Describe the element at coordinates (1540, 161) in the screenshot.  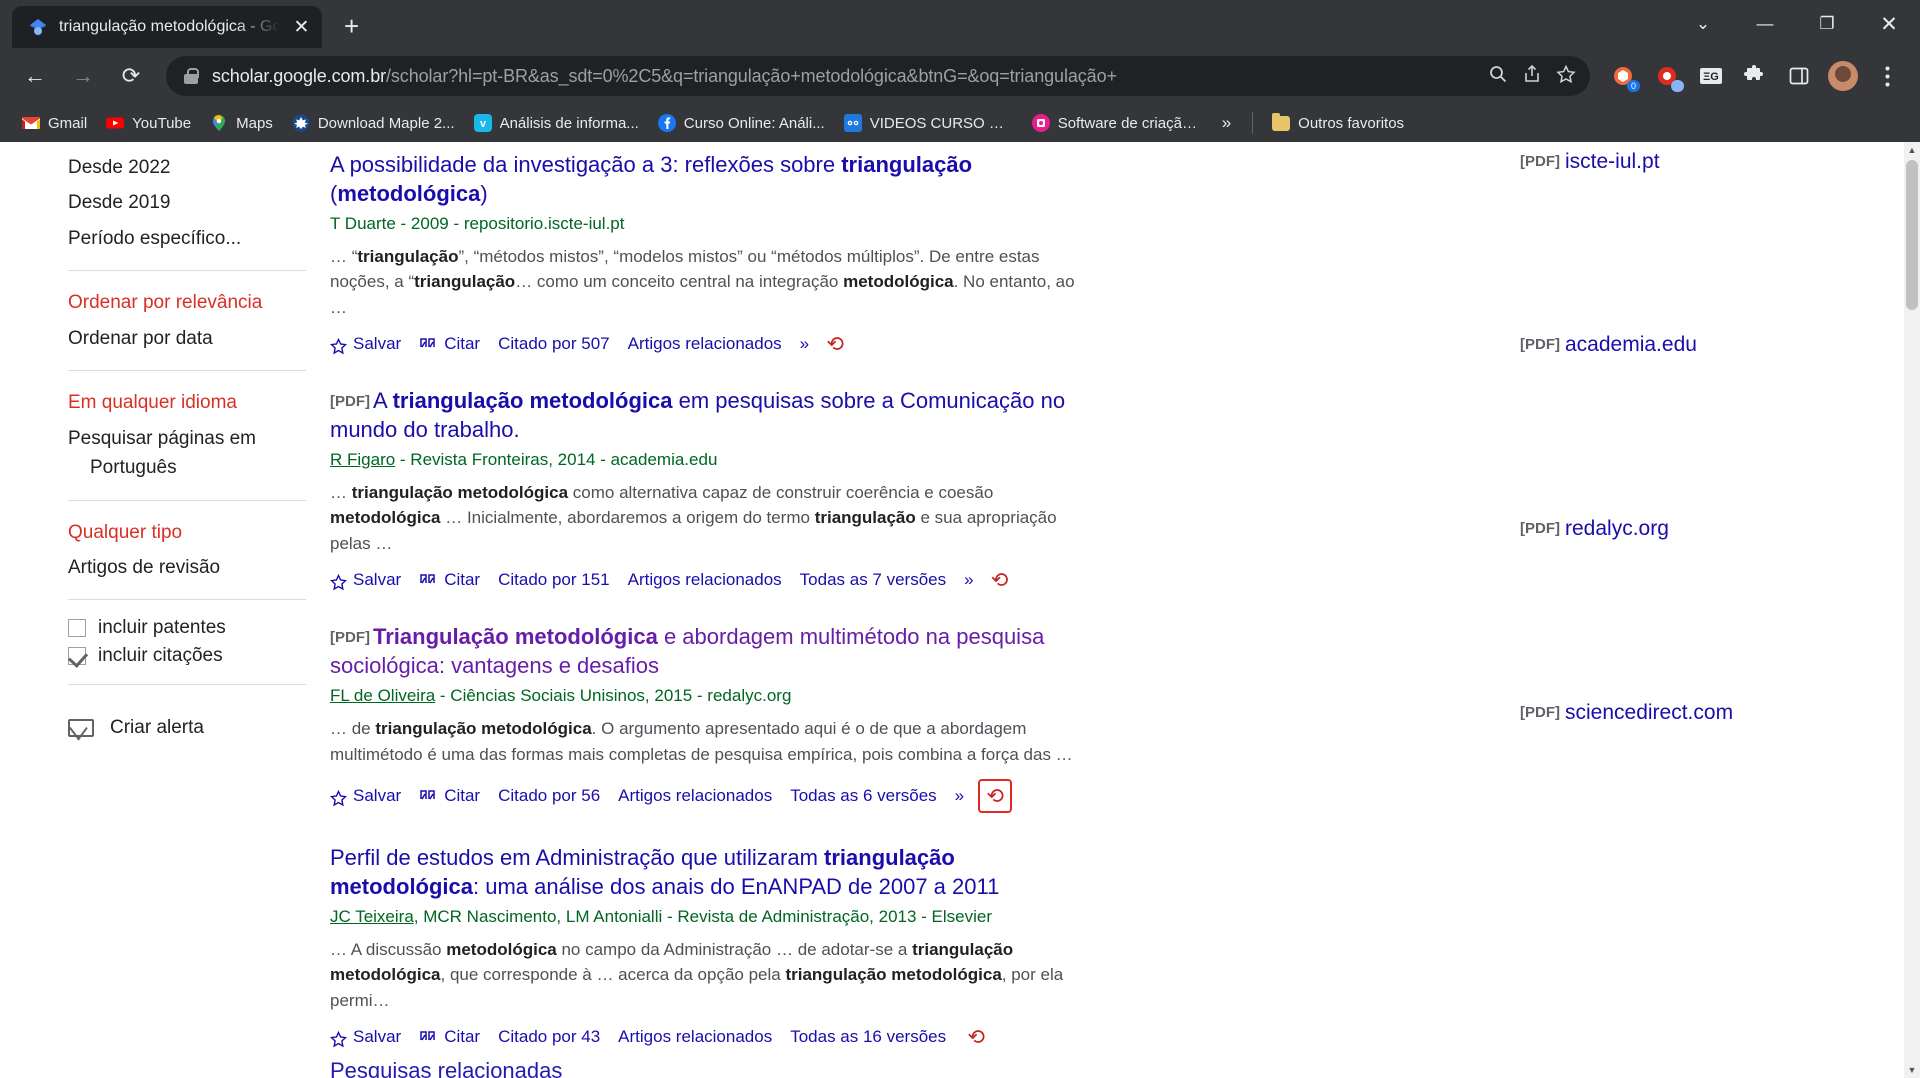
I see `pdf-tag: [PDF]` at that location.